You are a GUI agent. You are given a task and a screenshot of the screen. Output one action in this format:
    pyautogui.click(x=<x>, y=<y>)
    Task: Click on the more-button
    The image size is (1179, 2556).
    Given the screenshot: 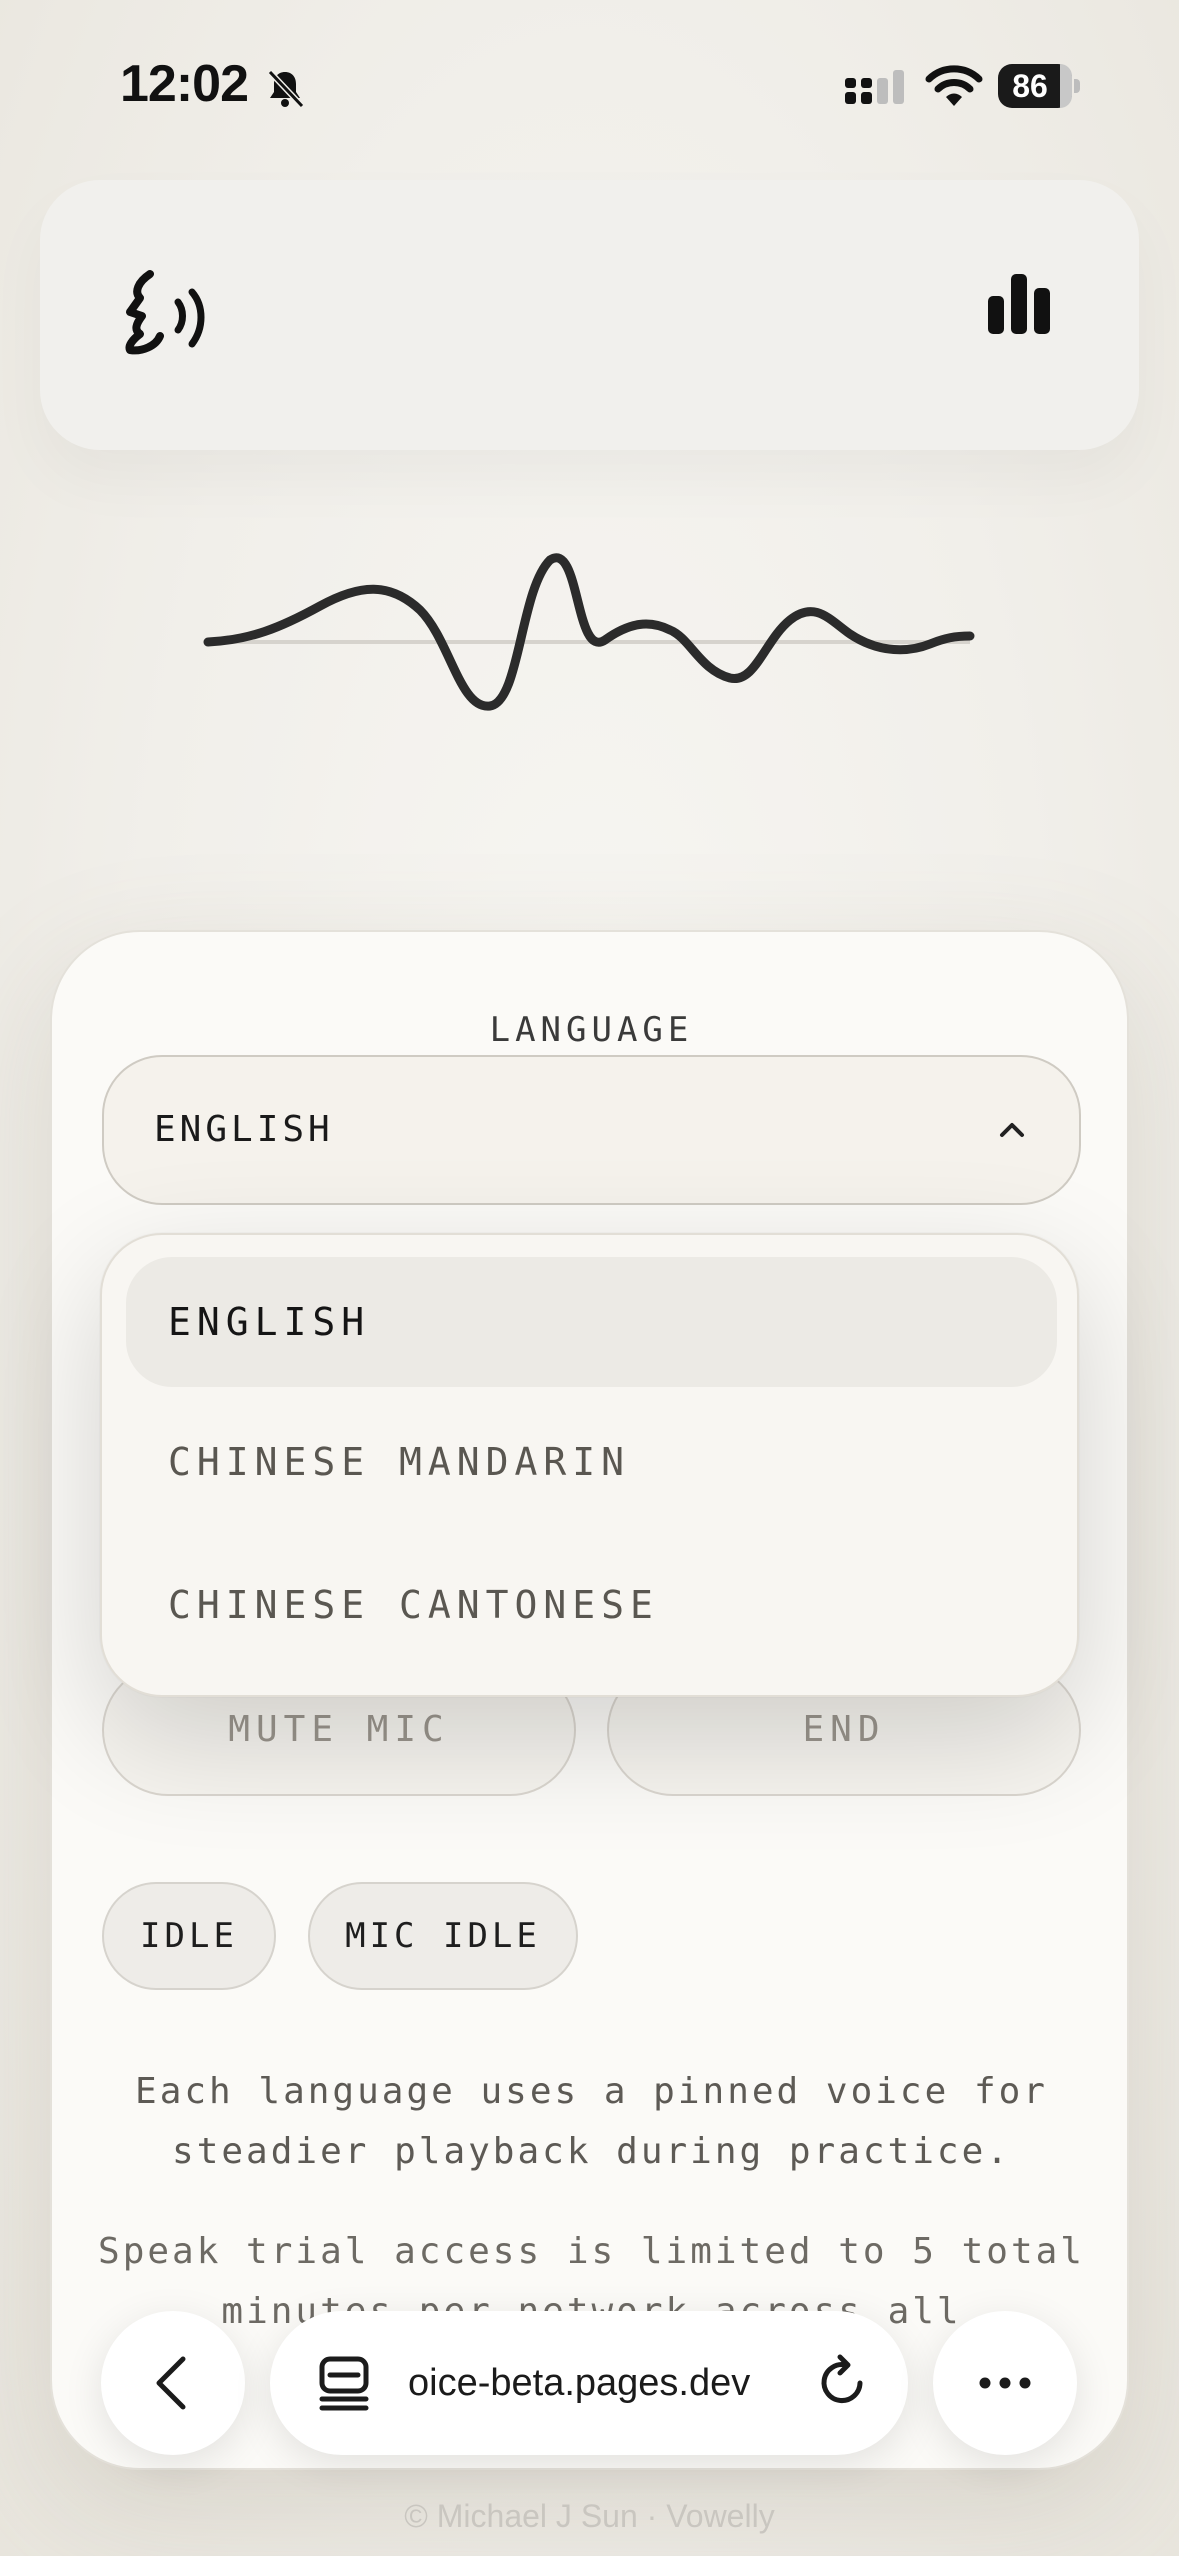 What is the action you would take?
    pyautogui.click(x=1005, y=2383)
    